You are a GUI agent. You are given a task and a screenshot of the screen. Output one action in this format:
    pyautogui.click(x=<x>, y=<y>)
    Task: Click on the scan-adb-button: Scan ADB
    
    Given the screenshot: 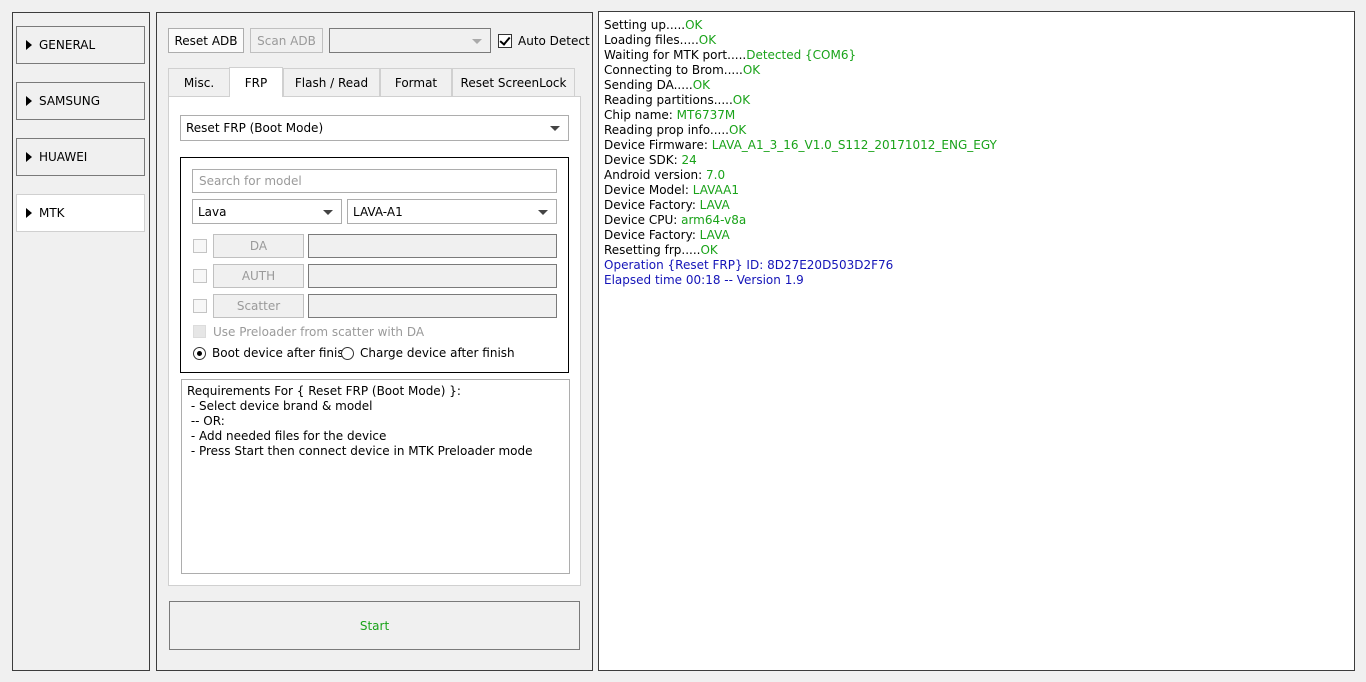 What is the action you would take?
    pyautogui.click(x=286, y=40)
    